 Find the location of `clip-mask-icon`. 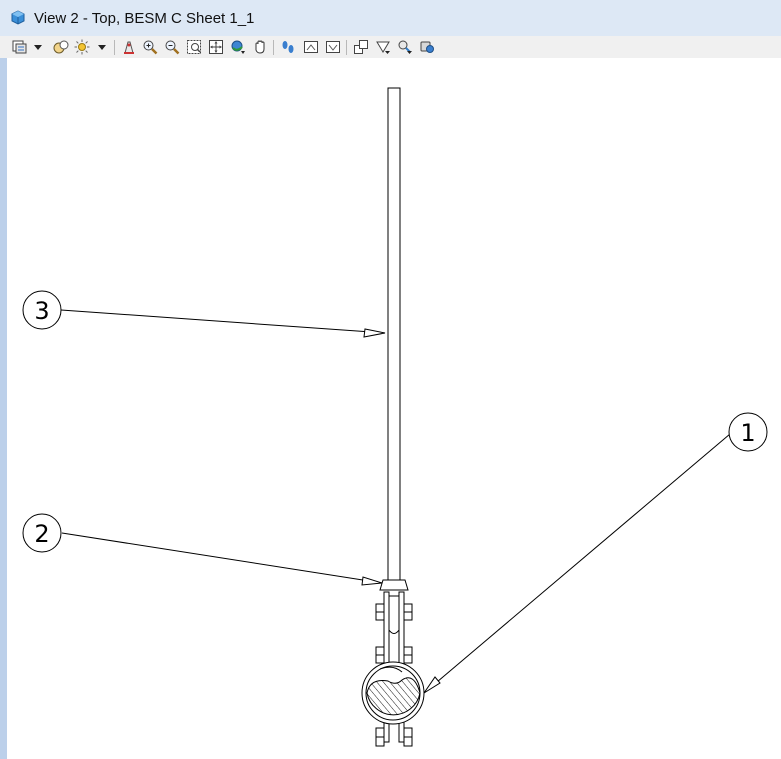

clip-mask-icon is located at coordinates (405, 47).